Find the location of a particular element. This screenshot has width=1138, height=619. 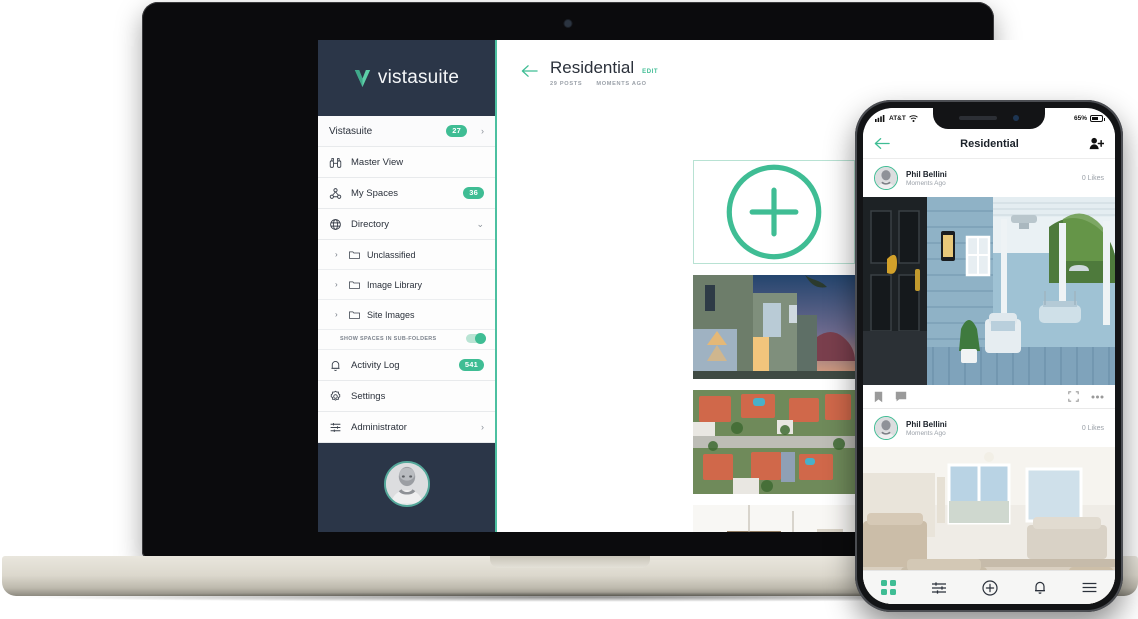

kitchen-pendant-lights-photo is located at coordinates (774, 518).